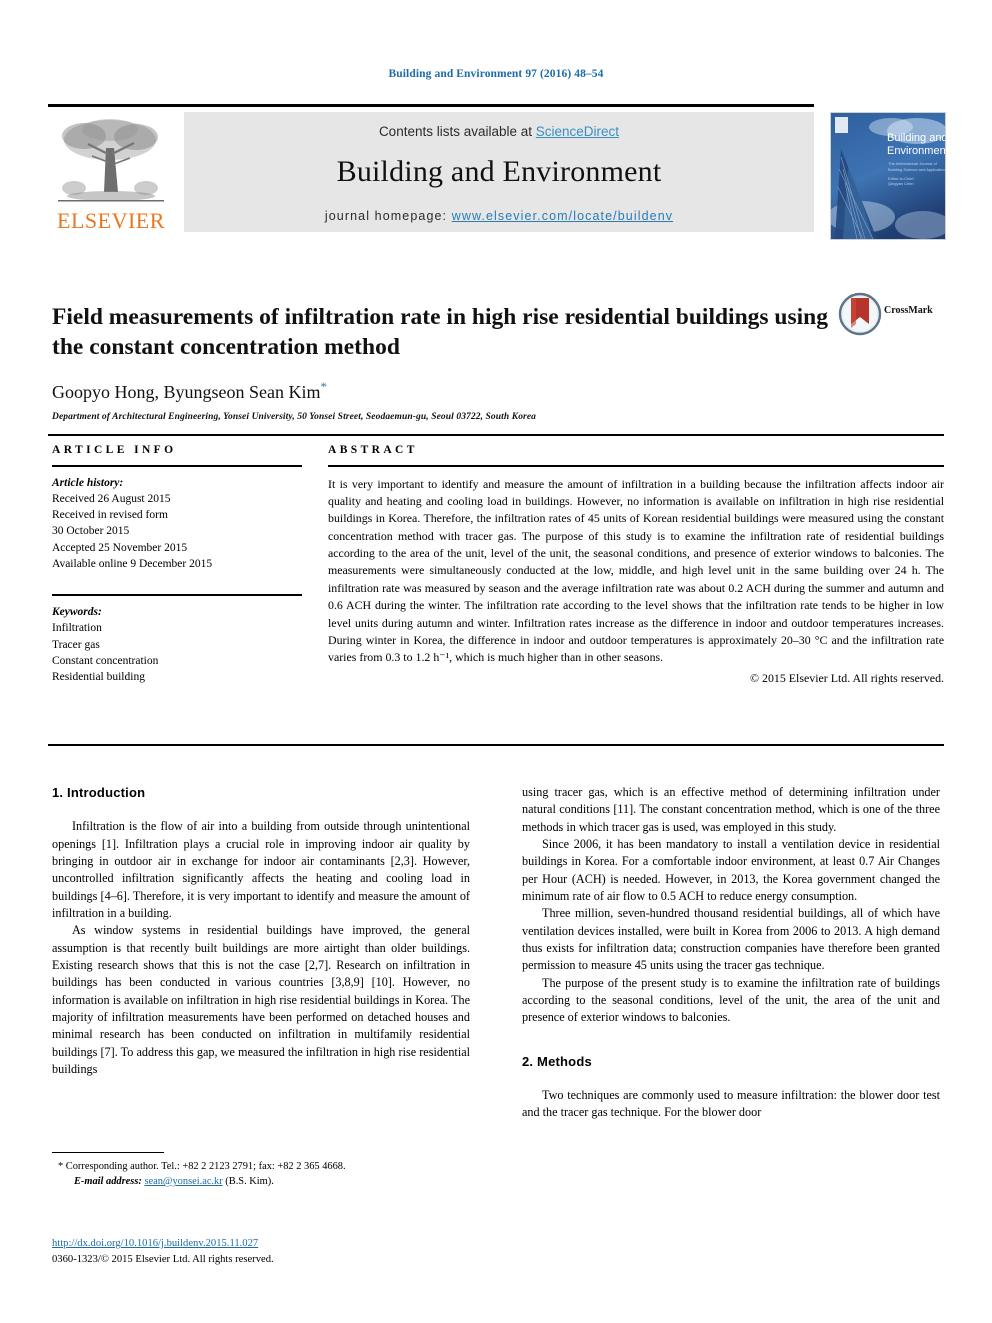 Image resolution: width=992 pixels, height=1323 pixels. Describe the element at coordinates (177, 595) in the screenshot. I see `keywords-rule` at that location.